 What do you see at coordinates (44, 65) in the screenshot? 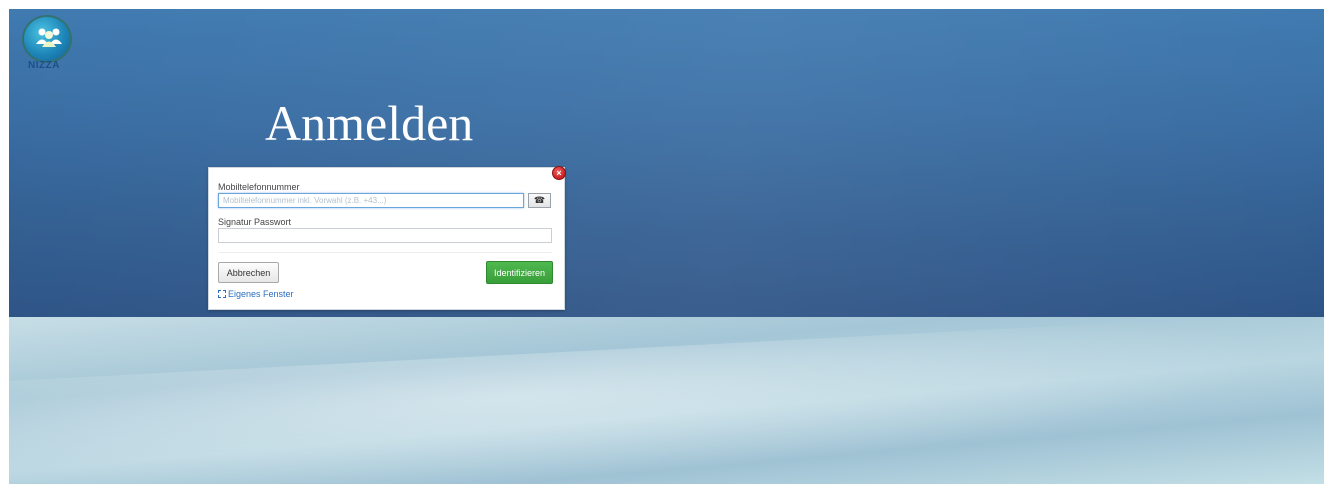
I see `logo-text: NIZZA` at bounding box center [44, 65].